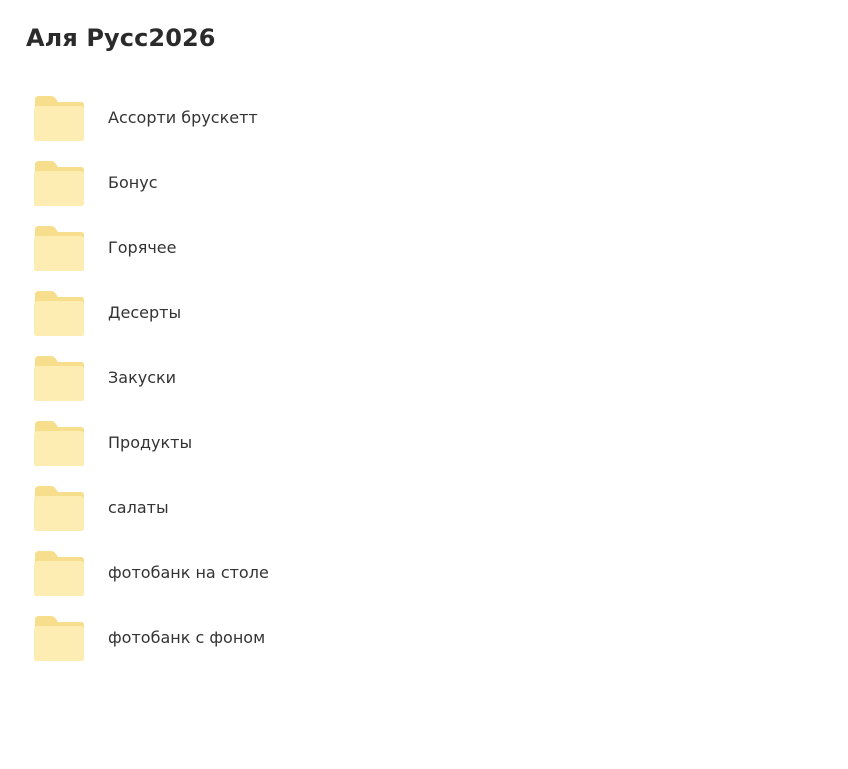  What do you see at coordinates (424, 312) in the screenshot?
I see `folder-item-deserty: Десерты` at bounding box center [424, 312].